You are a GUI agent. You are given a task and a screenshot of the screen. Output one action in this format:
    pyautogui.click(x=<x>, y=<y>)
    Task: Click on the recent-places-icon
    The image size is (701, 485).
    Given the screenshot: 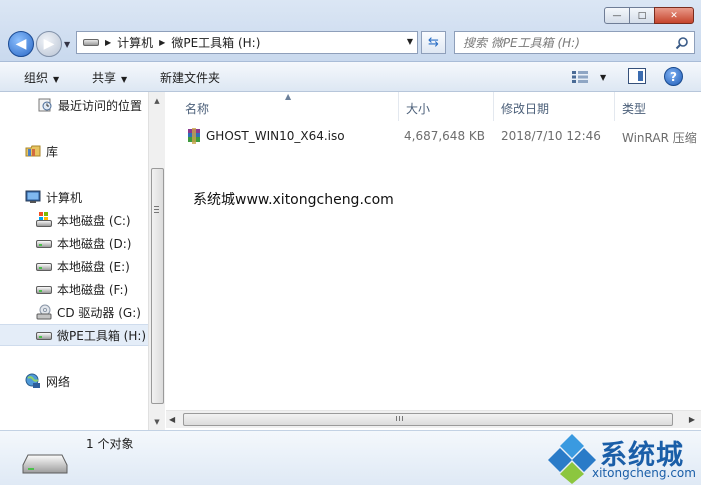 What is the action you would take?
    pyautogui.click(x=45, y=105)
    